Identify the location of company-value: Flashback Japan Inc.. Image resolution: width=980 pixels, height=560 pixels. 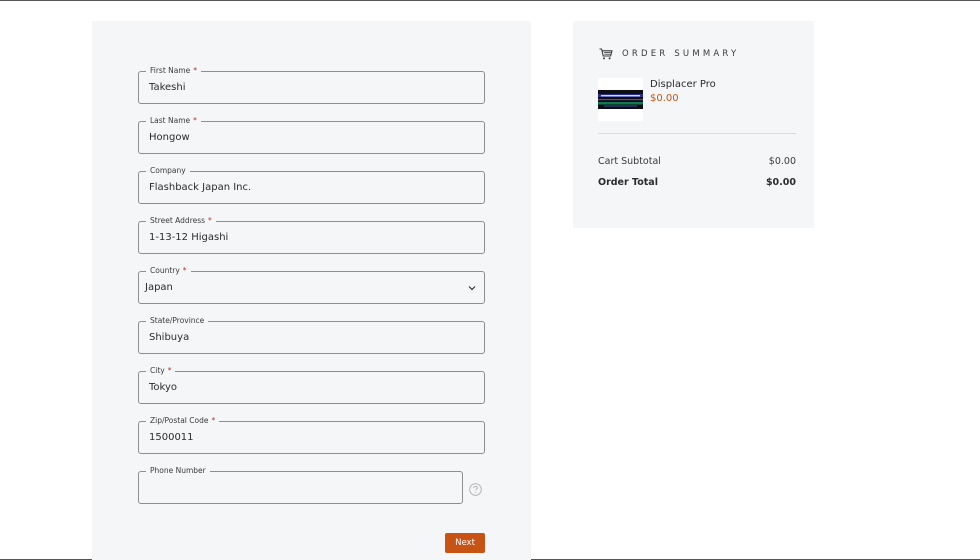
(200, 187).